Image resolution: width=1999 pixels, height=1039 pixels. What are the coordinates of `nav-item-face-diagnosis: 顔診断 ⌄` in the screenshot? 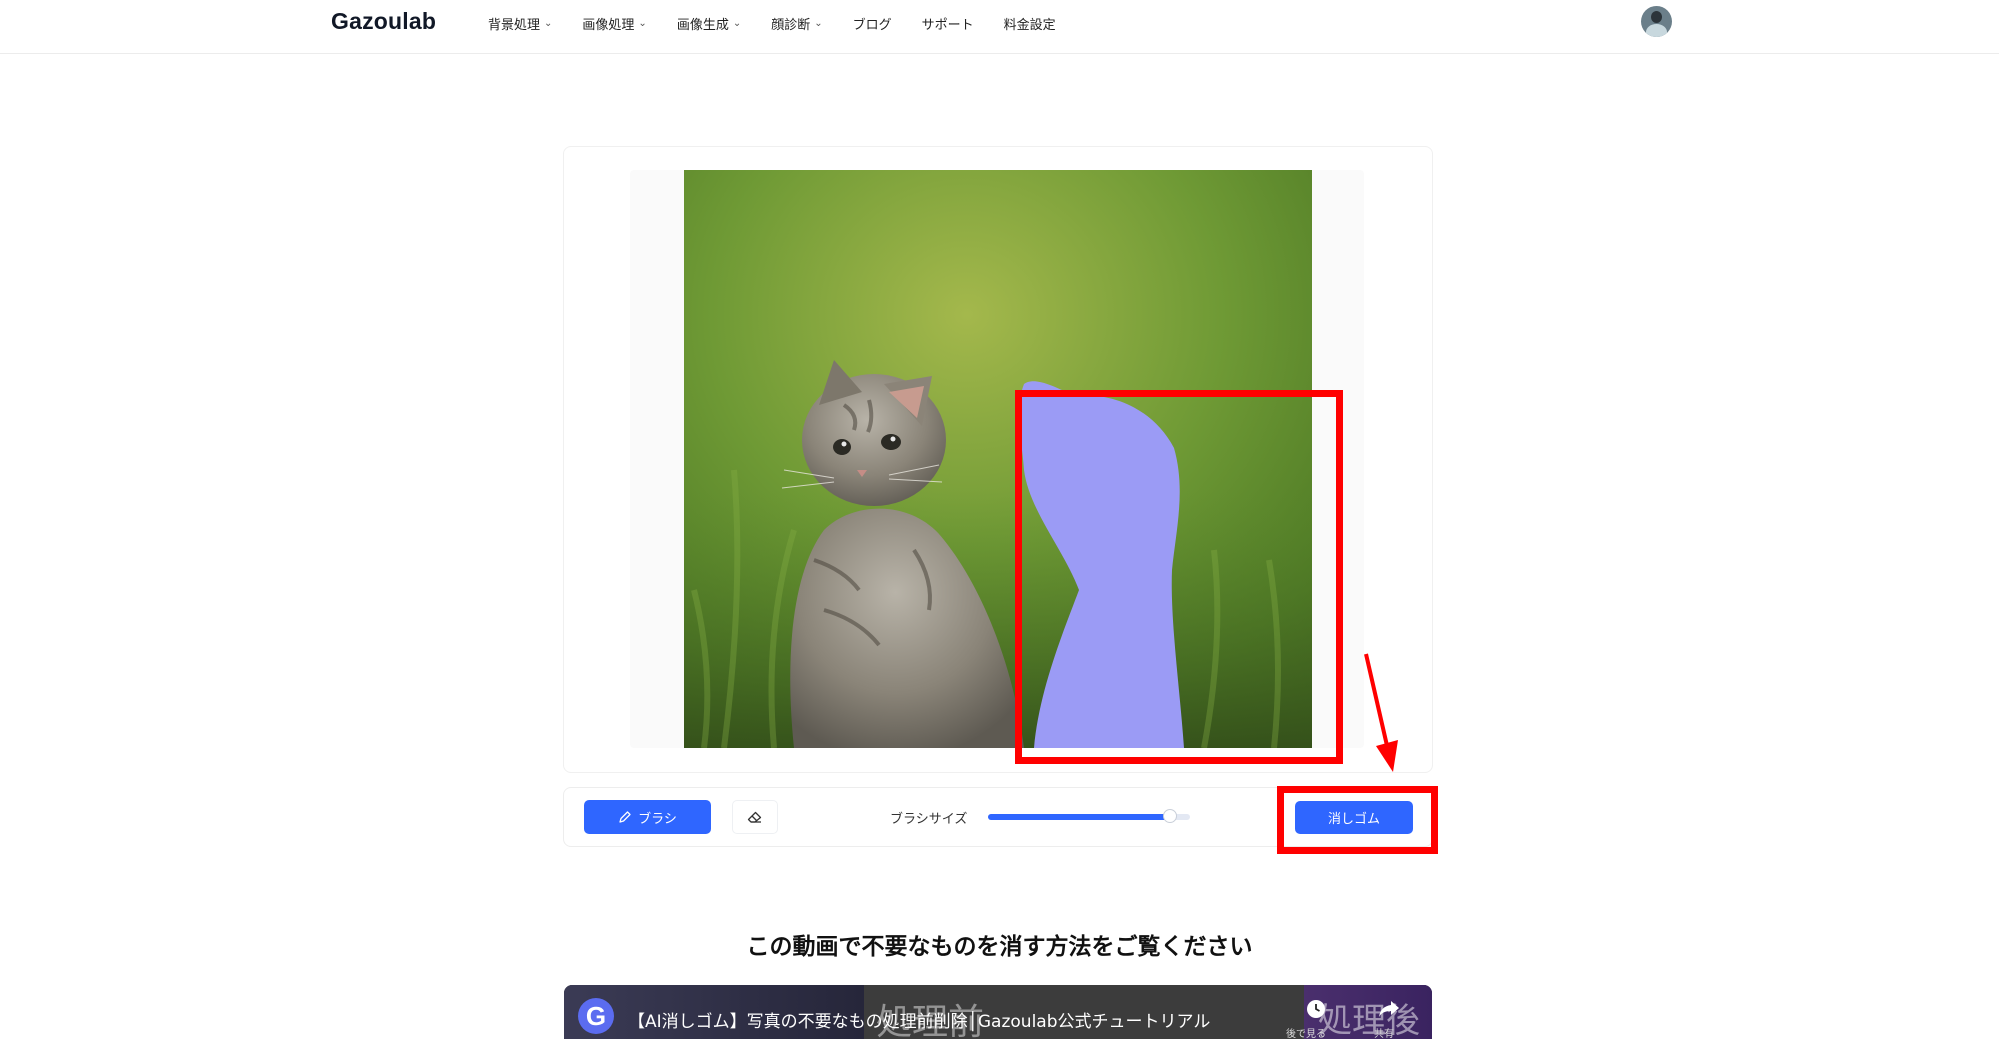 It's located at (796, 23).